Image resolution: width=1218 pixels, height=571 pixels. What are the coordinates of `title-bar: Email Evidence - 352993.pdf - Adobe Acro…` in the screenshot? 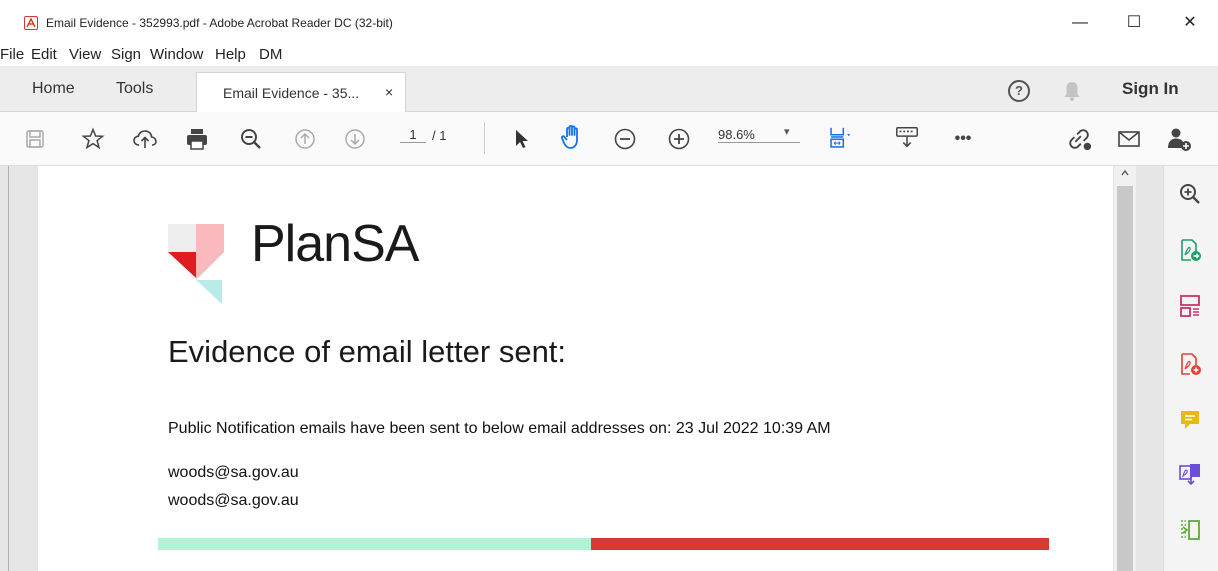 It's located at (609, 22).